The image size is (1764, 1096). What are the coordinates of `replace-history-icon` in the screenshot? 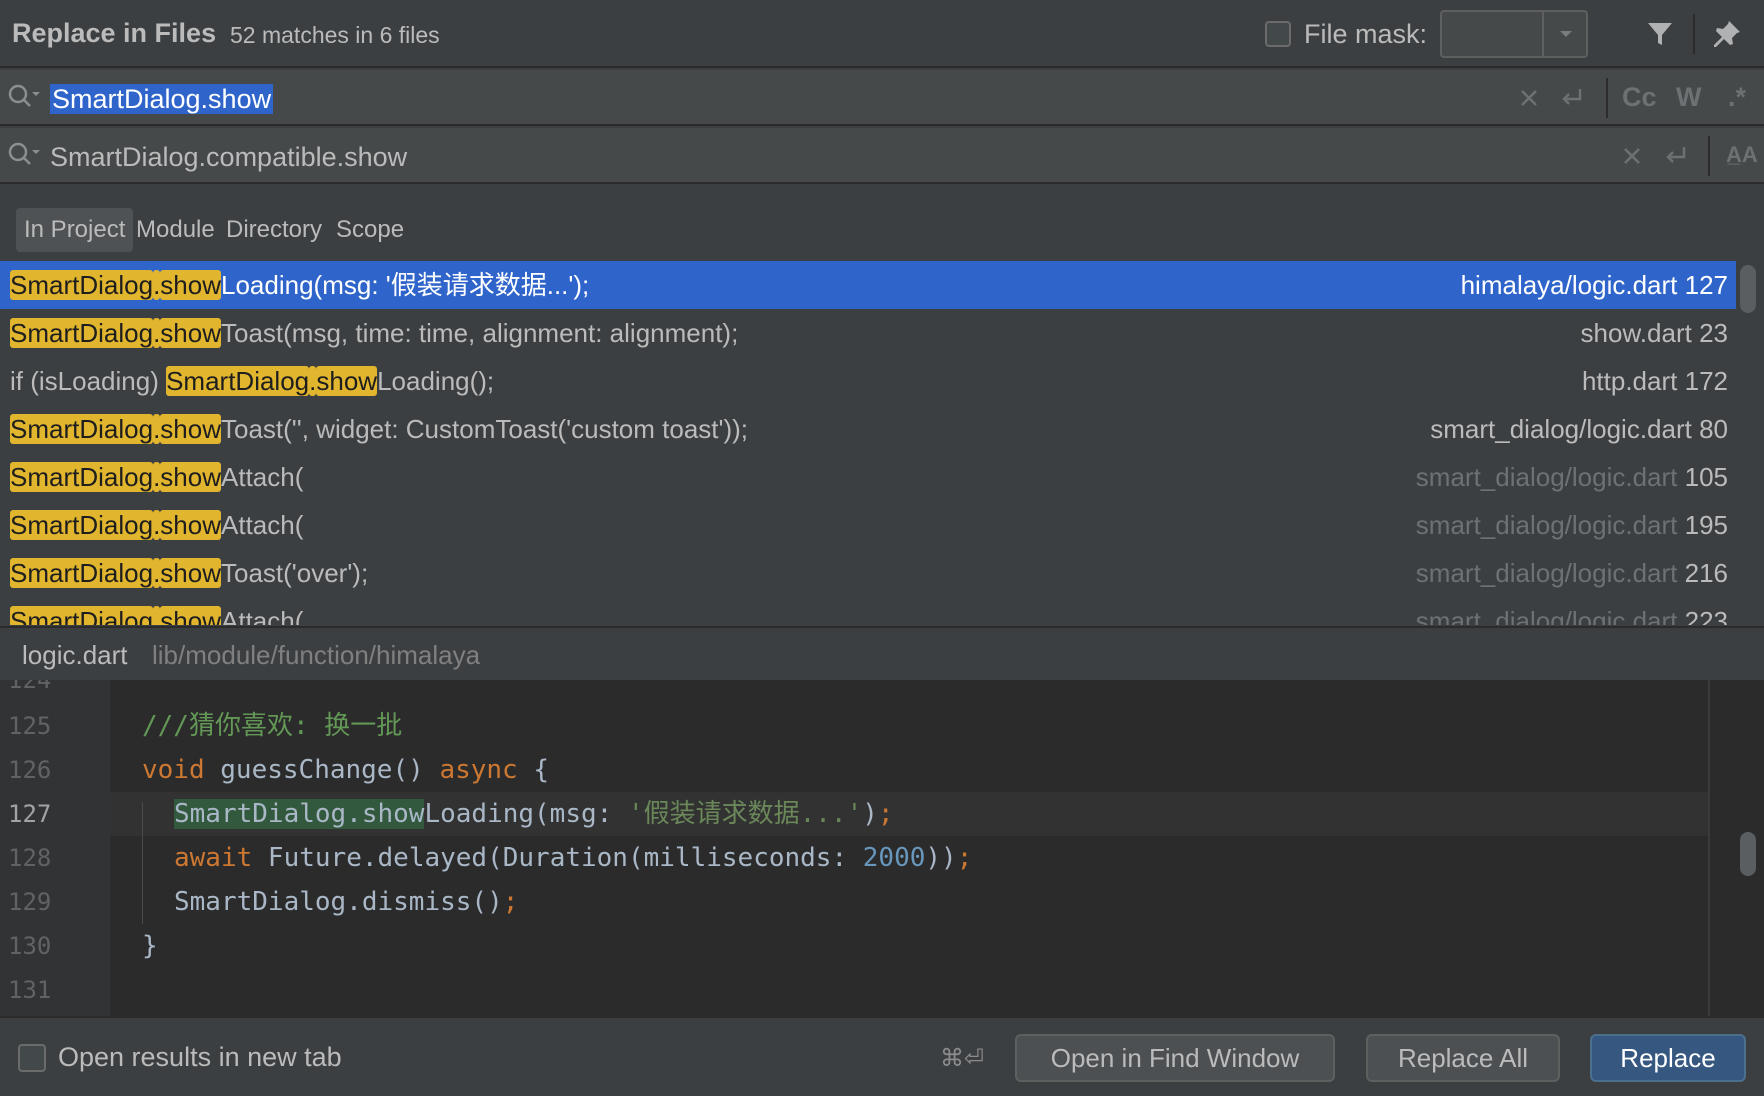 It's located at (23, 155).